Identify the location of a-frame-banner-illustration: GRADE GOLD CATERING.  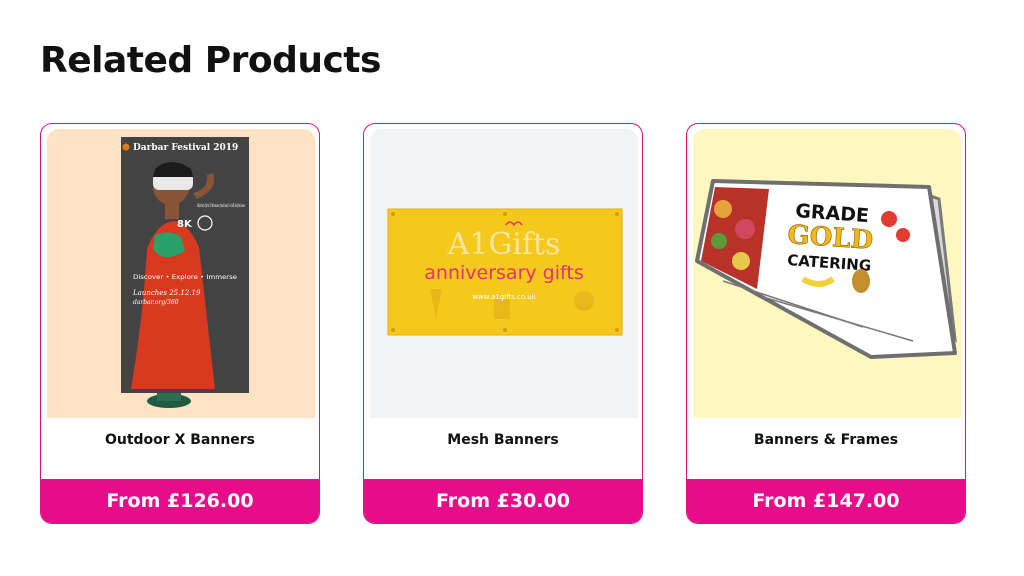
(827, 273).